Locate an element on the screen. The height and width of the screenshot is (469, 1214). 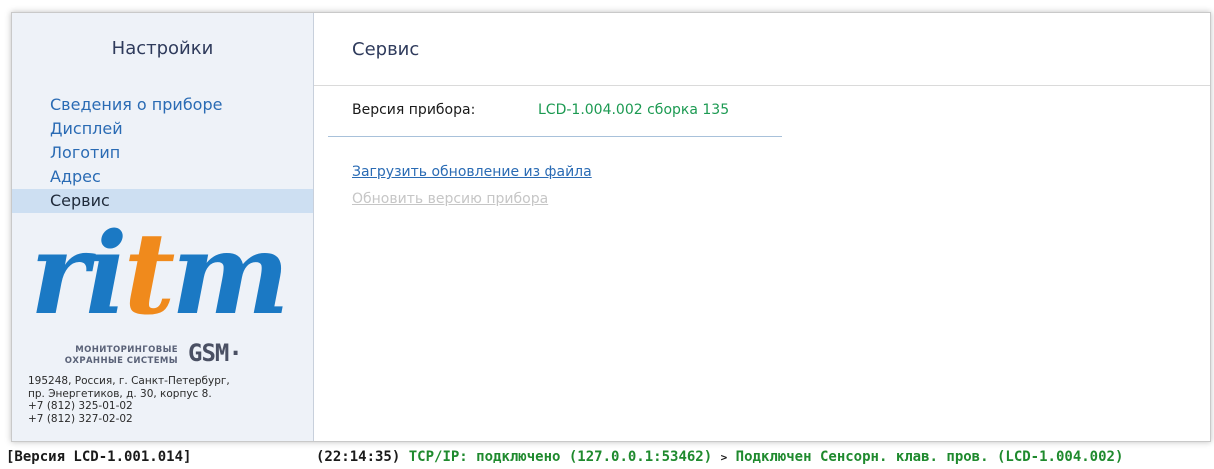
divider is located at coordinates (555, 136).